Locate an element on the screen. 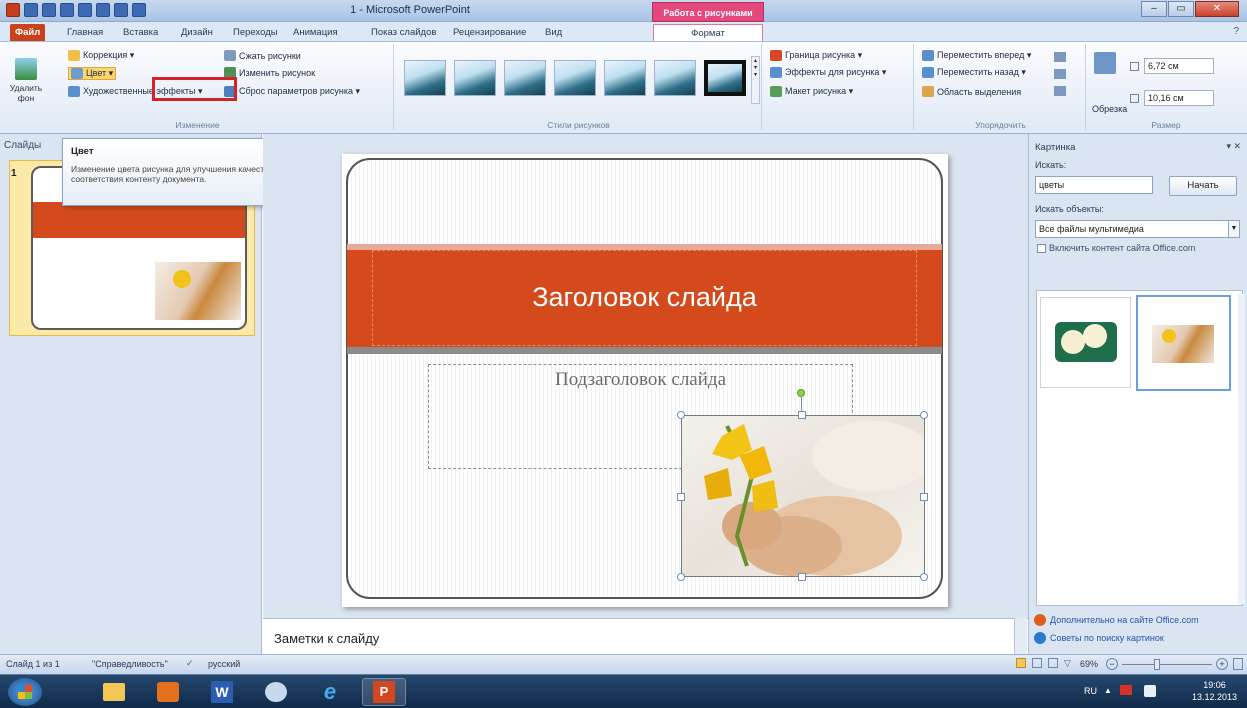 This screenshot has width=1247, height=708. tray-expand-icon: ▲ is located at coordinates (1108, 690).